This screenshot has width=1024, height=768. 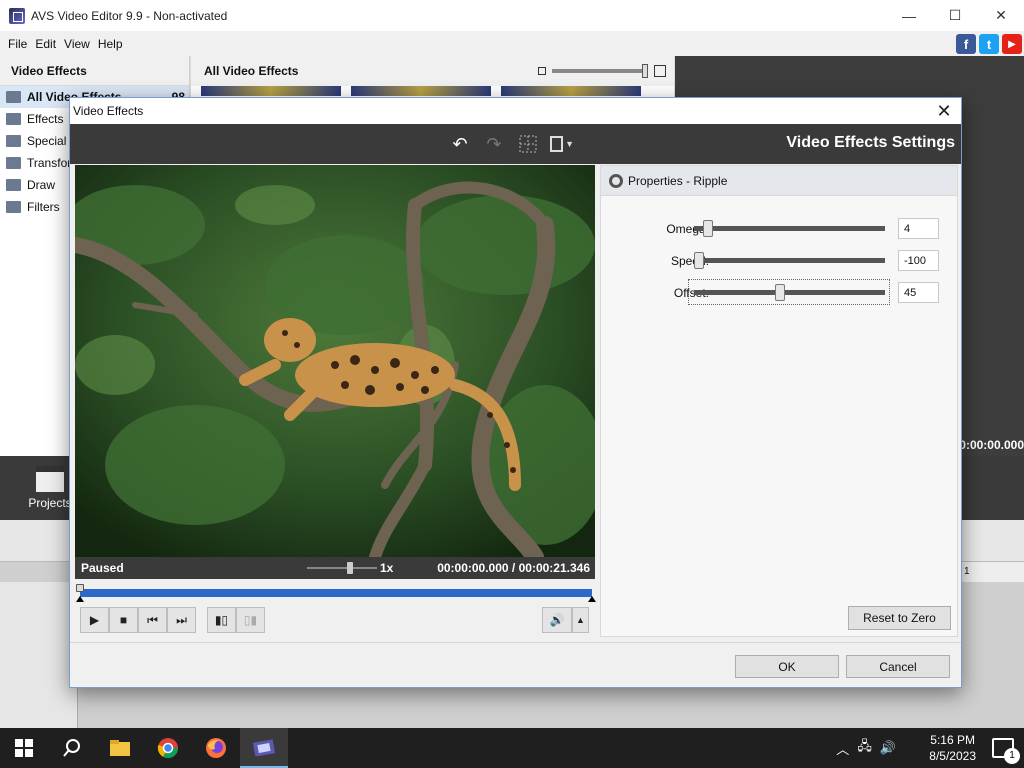 What do you see at coordinates (43, 207) in the screenshot?
I see `category-label: Filters` at bounding box center [43, 207].